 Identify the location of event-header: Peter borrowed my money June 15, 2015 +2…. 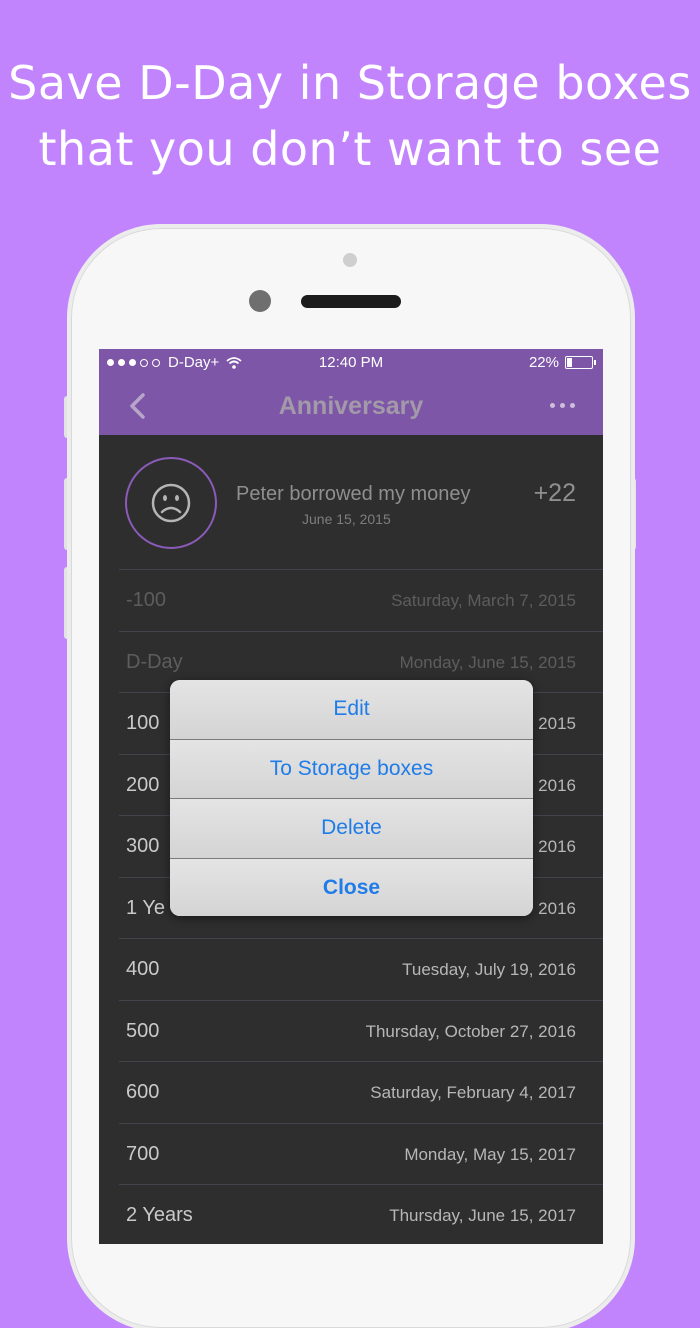
(351, 502).